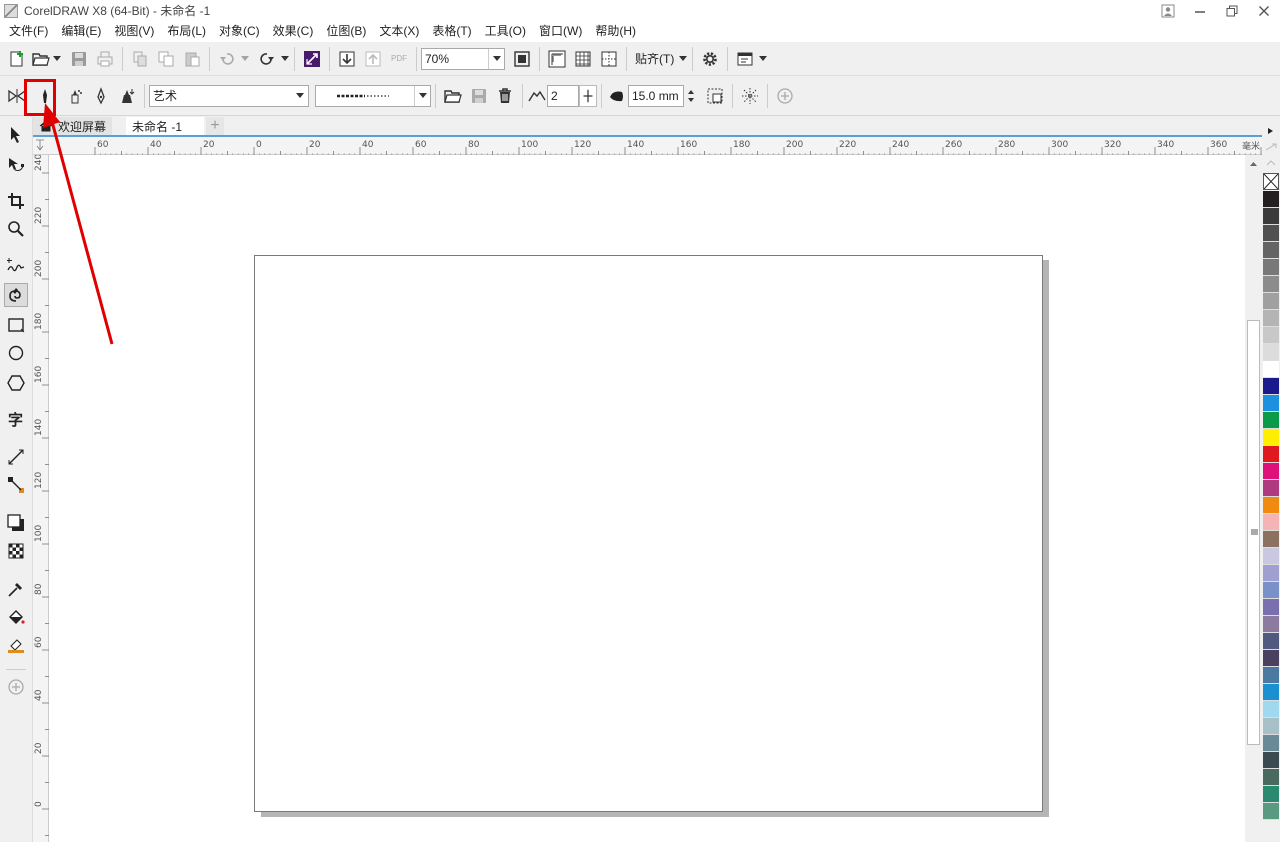 The width and height of the screenshot is (1280, 842). Describe the element at coordinates (16, 201) in the screenshot. I see `crop-tool` at that location.